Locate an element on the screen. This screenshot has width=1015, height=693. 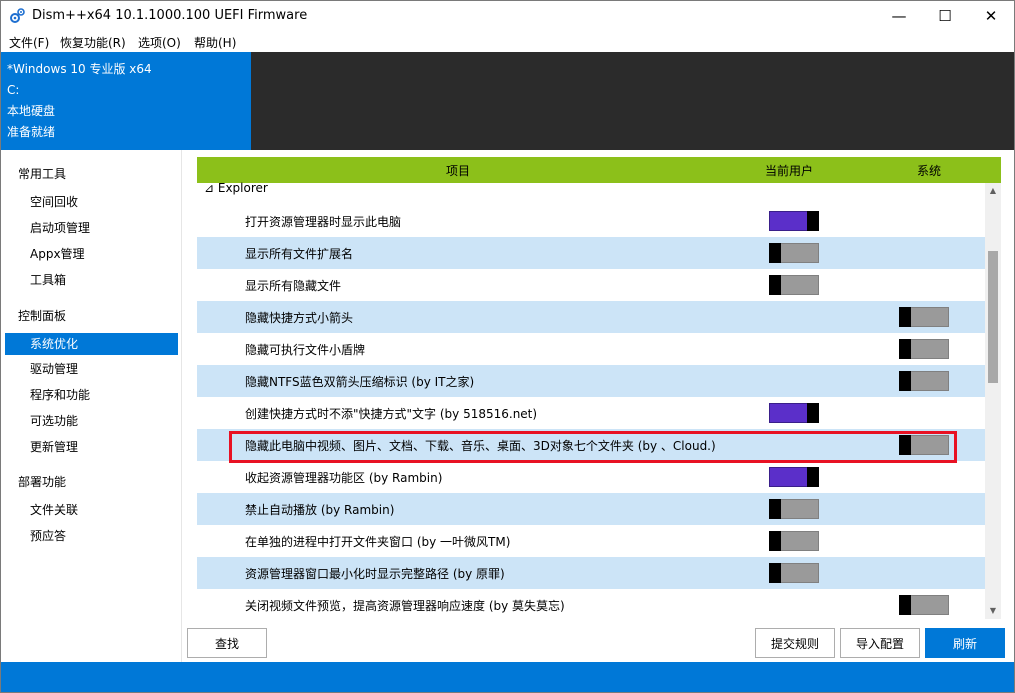
table-header: 项目 当前用户 系统 is located at coordinates (599, 170).